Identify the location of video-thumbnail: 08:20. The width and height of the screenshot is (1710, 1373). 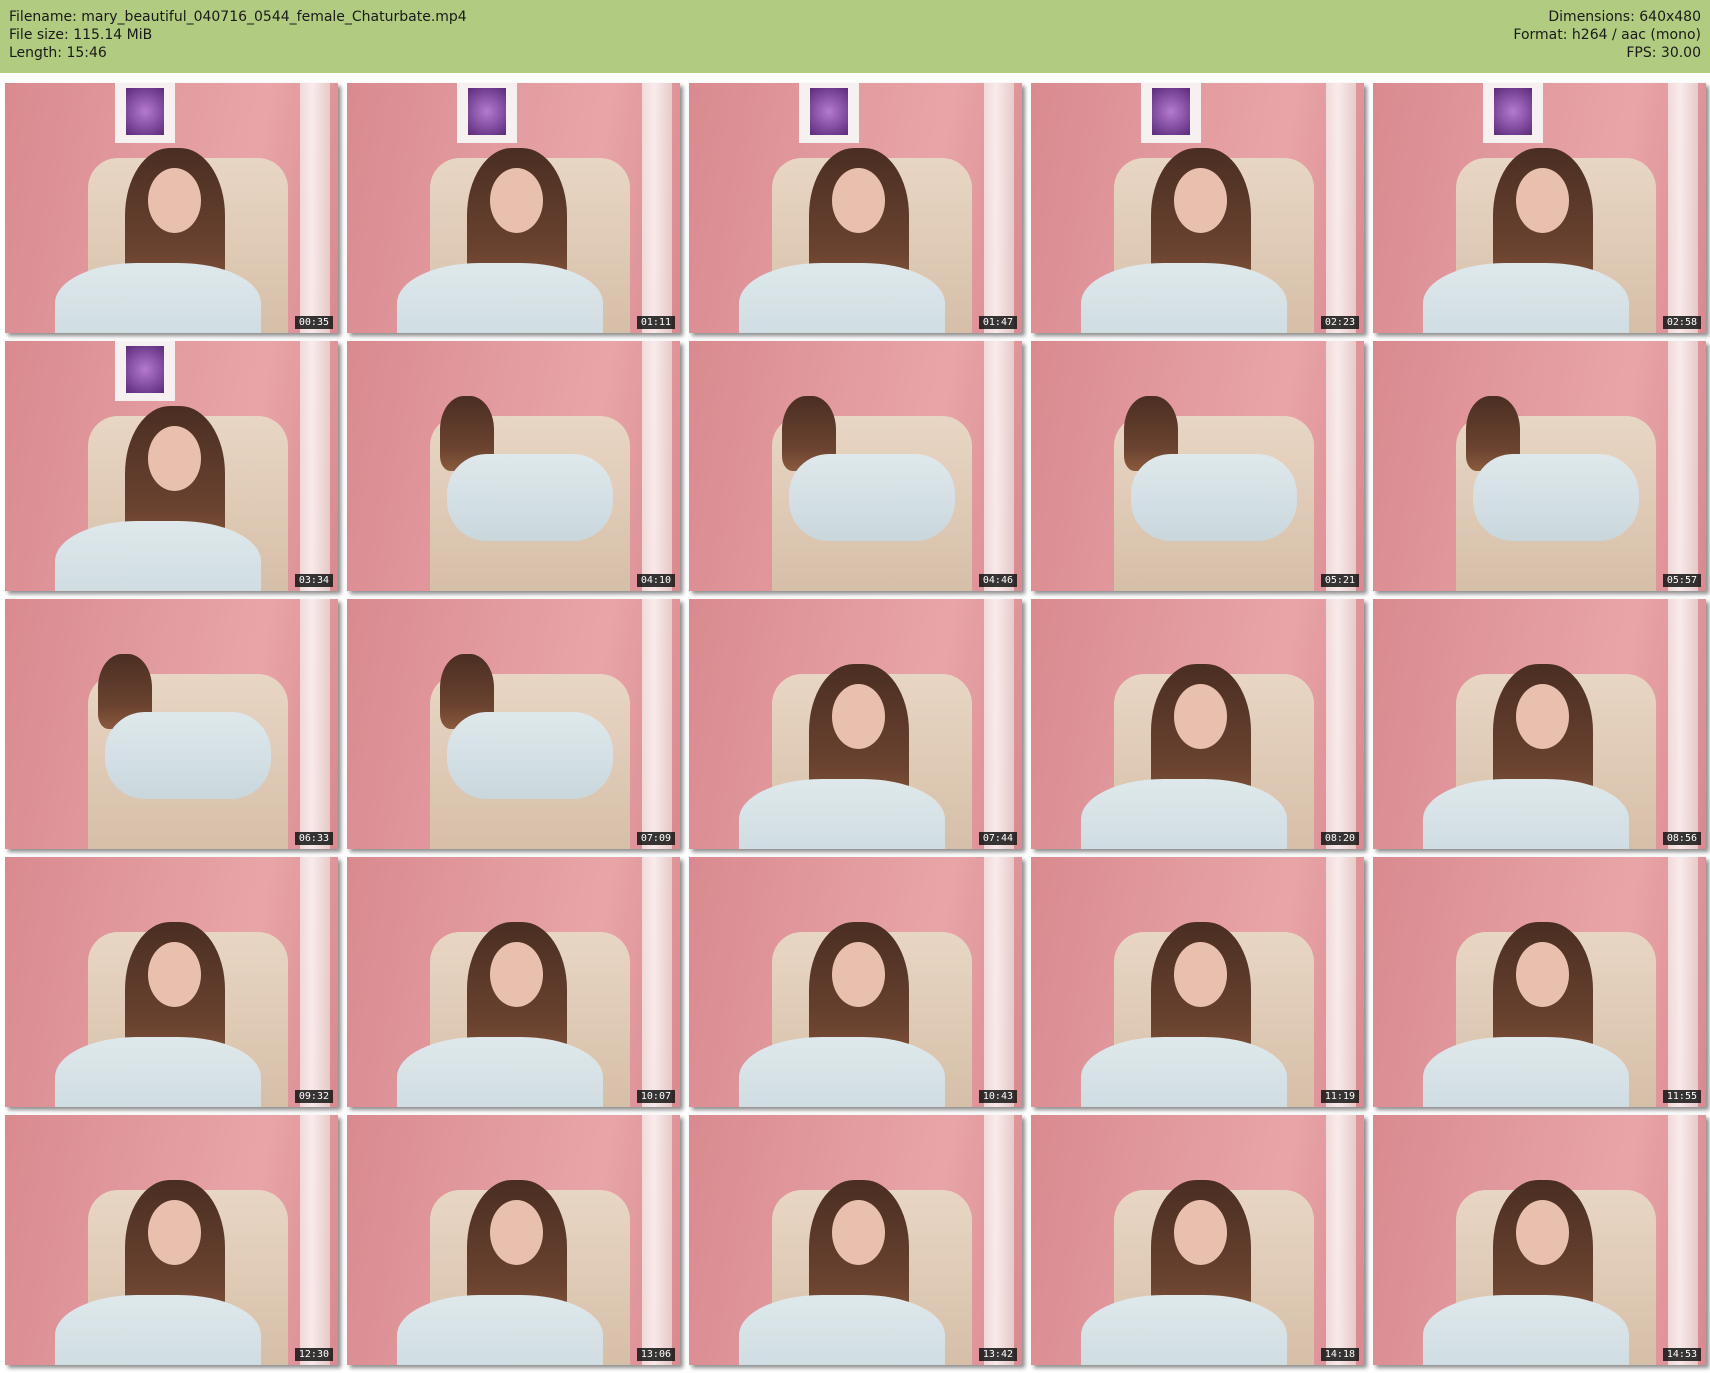
(1197, 724).